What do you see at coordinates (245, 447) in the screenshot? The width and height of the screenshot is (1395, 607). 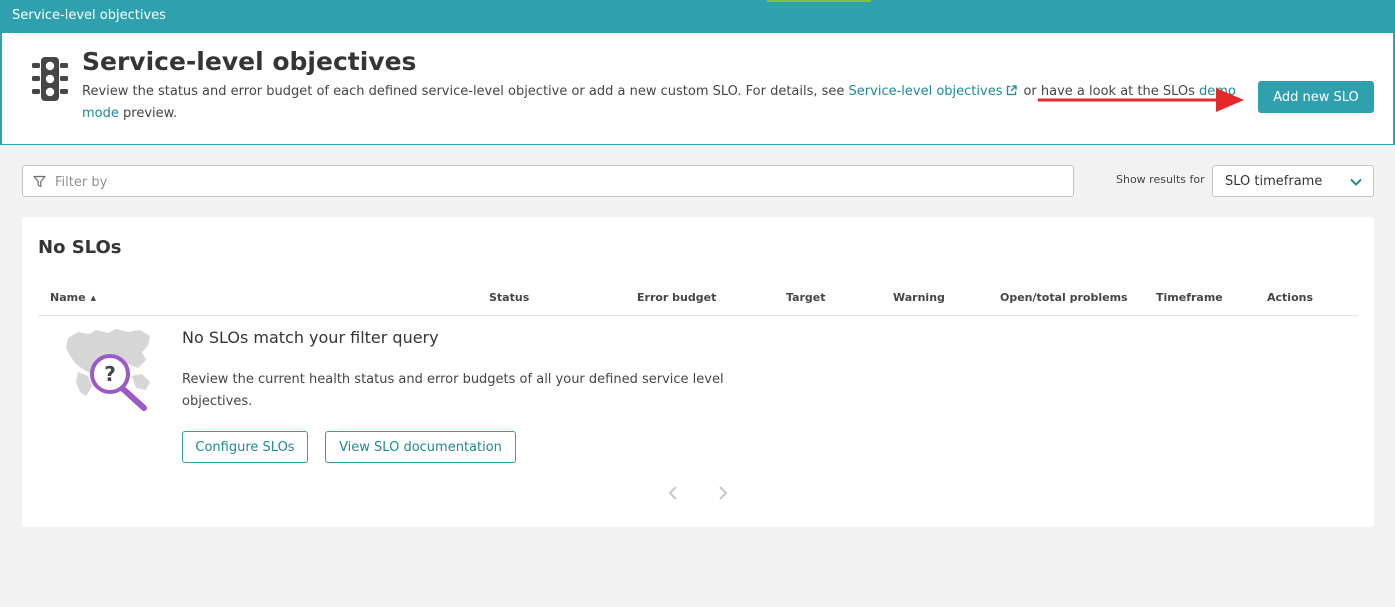 I see `configure-slos-button: Configure SLOs` at bounding box center [245, 447].